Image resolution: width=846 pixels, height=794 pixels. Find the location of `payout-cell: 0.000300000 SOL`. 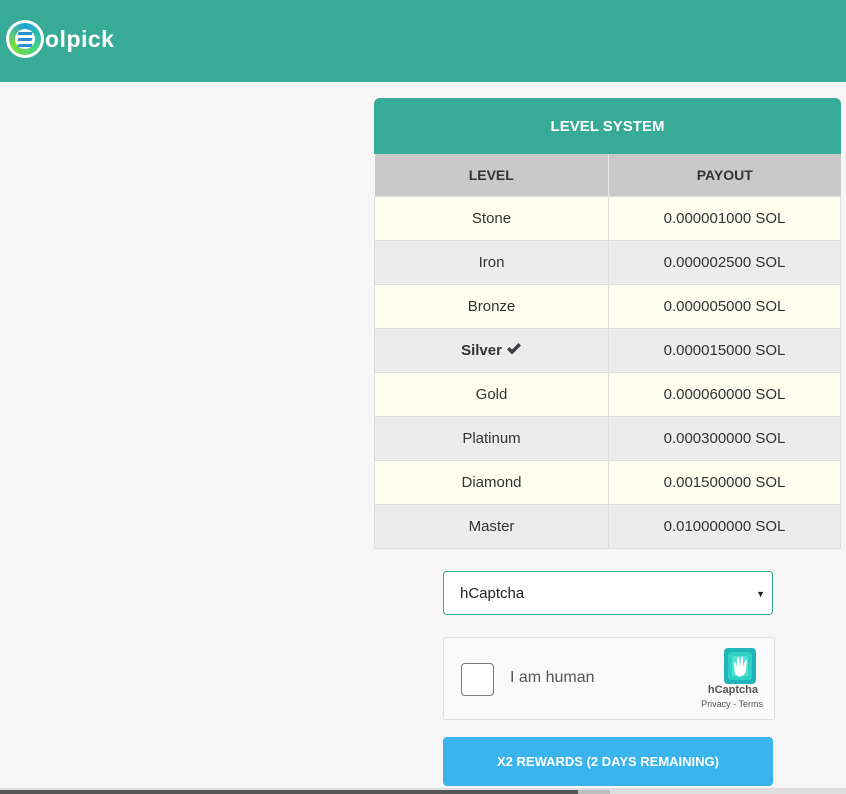

payout-cell: 0.000300000 SOL is located at coordinates (724, 438).